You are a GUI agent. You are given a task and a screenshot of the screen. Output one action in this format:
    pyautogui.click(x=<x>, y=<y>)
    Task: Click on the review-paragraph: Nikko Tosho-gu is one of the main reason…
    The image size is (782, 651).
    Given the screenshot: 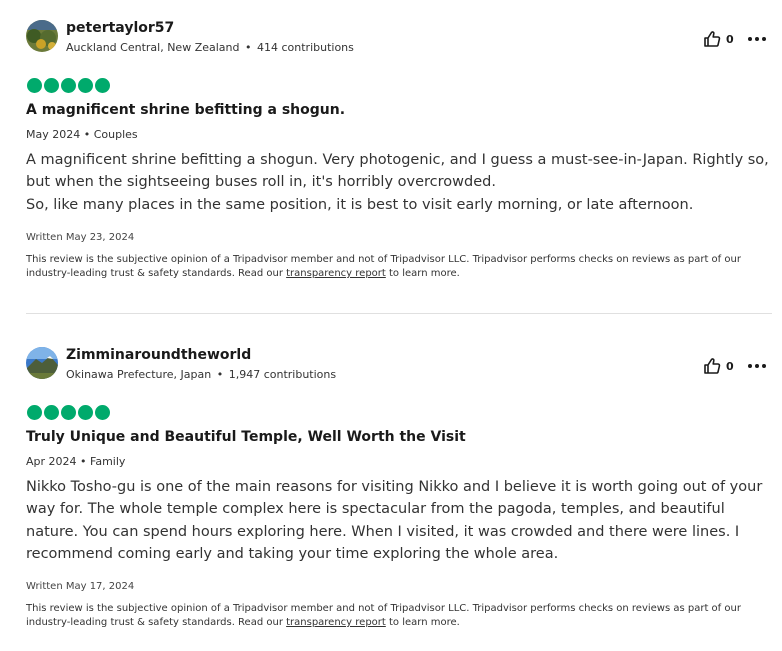 What is the action you would take?
    pyautogui.click(x=394, y=520)
    